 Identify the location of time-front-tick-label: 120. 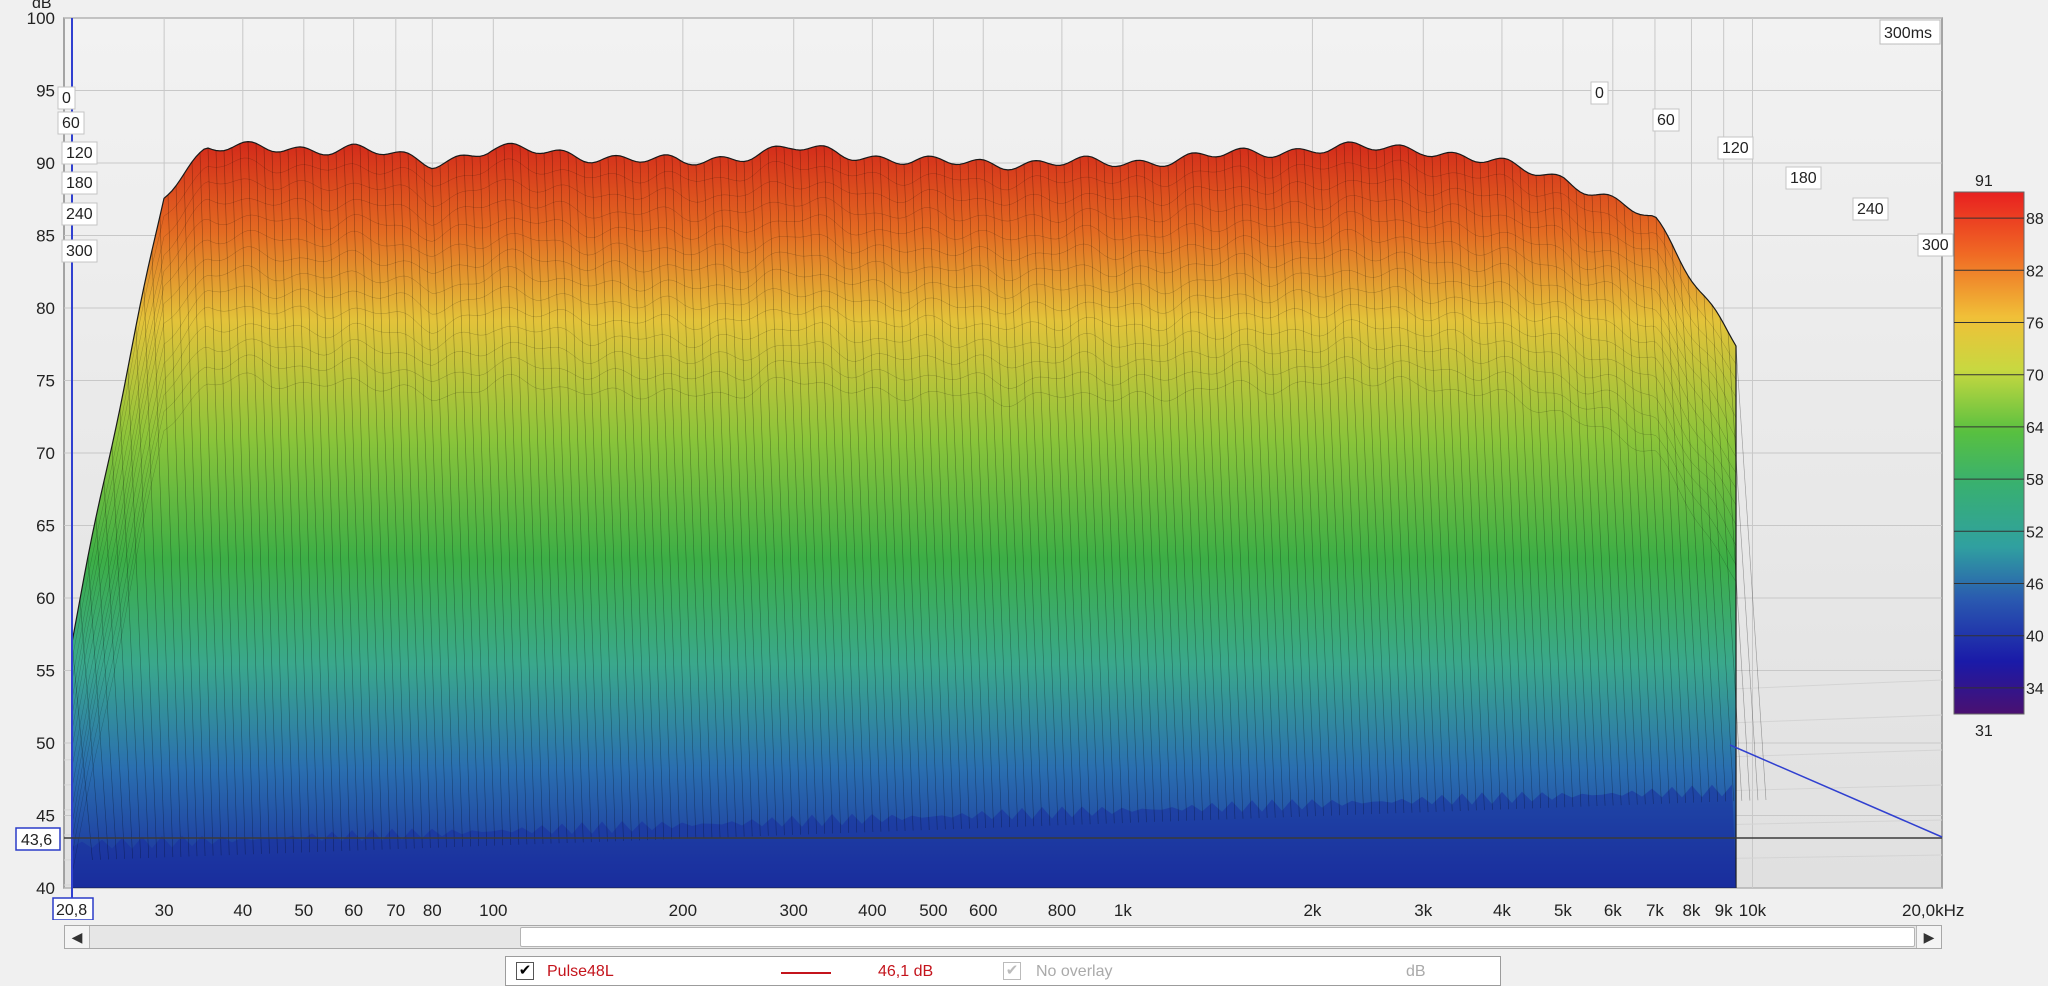
(79, 153).